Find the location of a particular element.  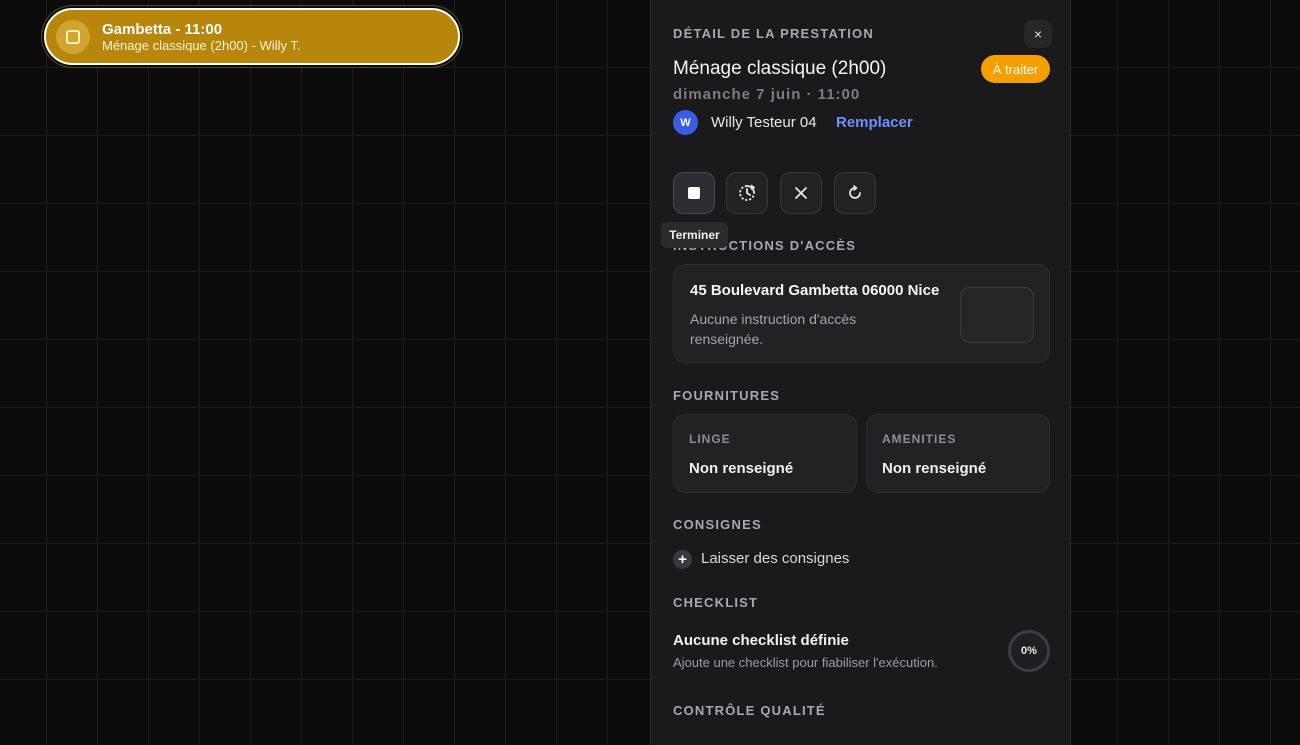

address-text: 45 Boulevard Gambetta 06000 Nice is located at coordinates (815, 290).